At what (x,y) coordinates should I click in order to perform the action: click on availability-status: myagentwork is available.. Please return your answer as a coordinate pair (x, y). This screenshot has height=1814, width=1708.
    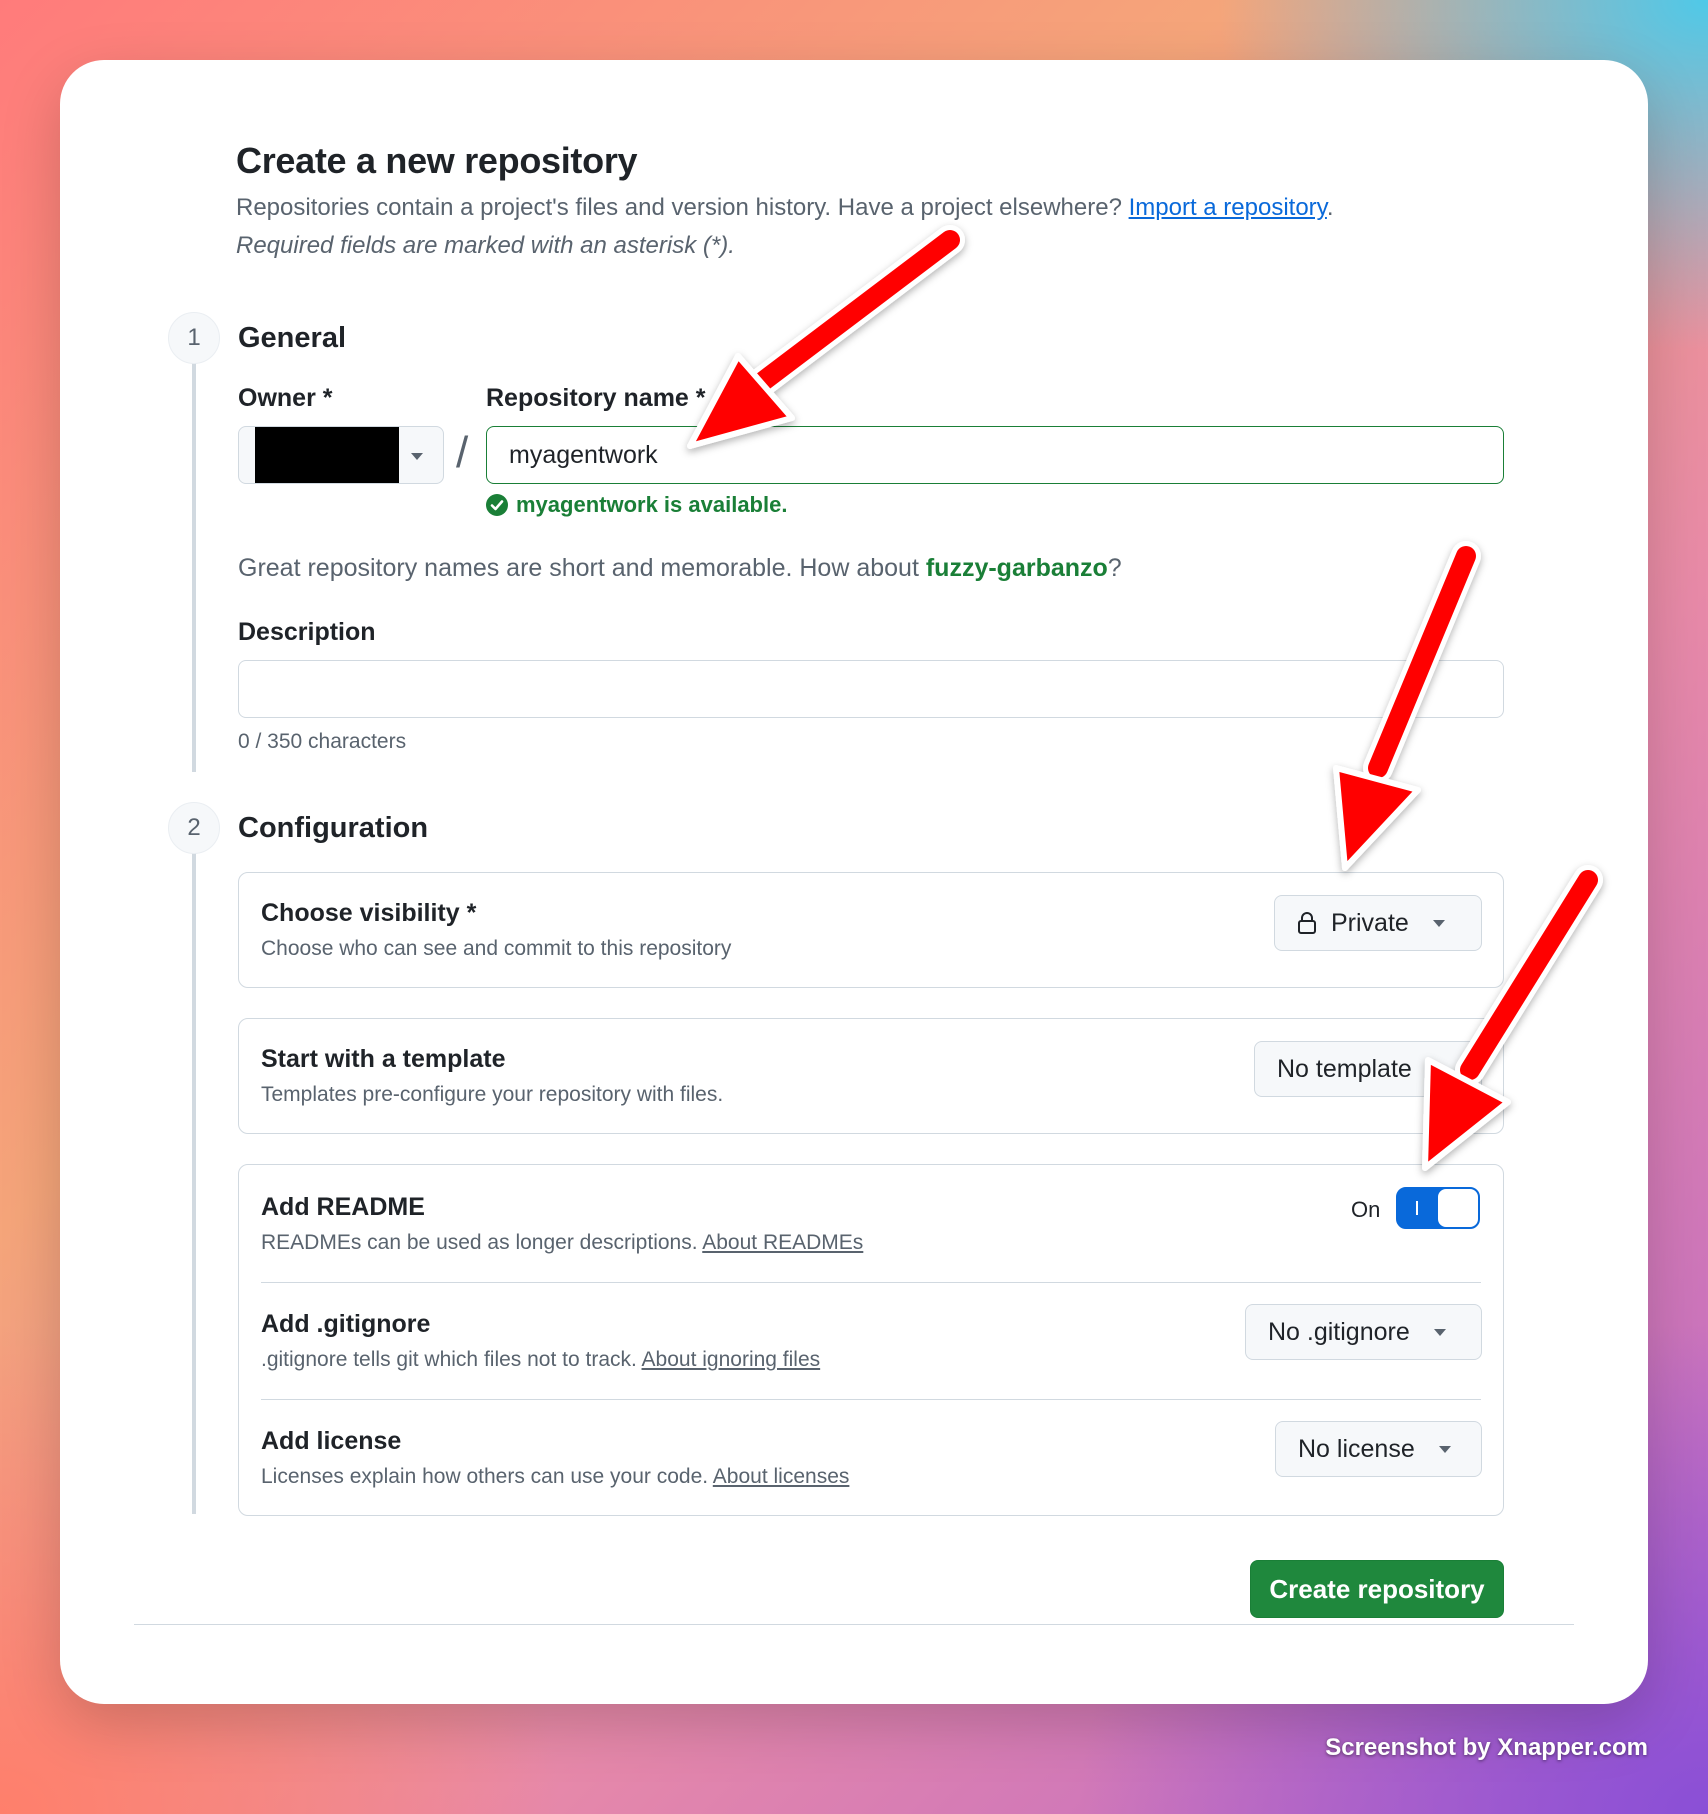
    Looking at the image, I should click on (636, 505).